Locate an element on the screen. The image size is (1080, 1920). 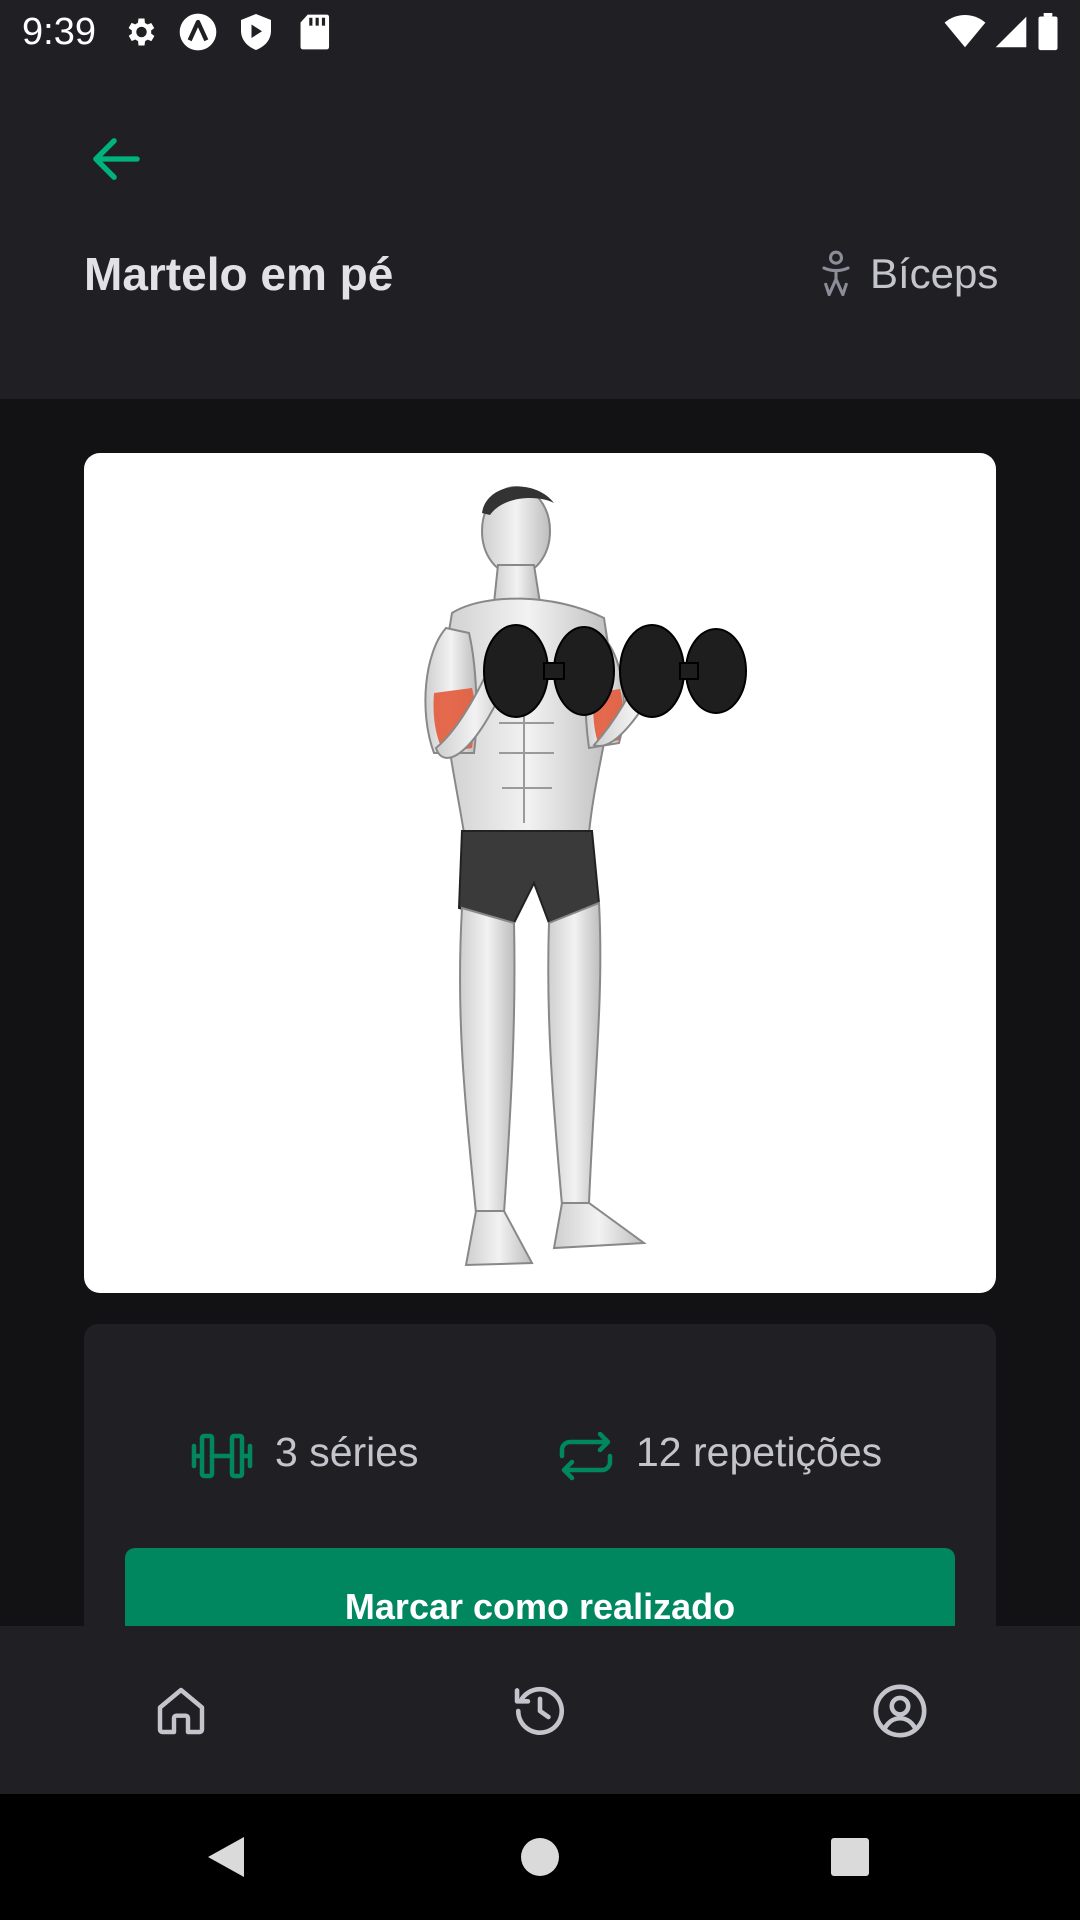
cell-signal-icon is located at coordinates (1011, 32).